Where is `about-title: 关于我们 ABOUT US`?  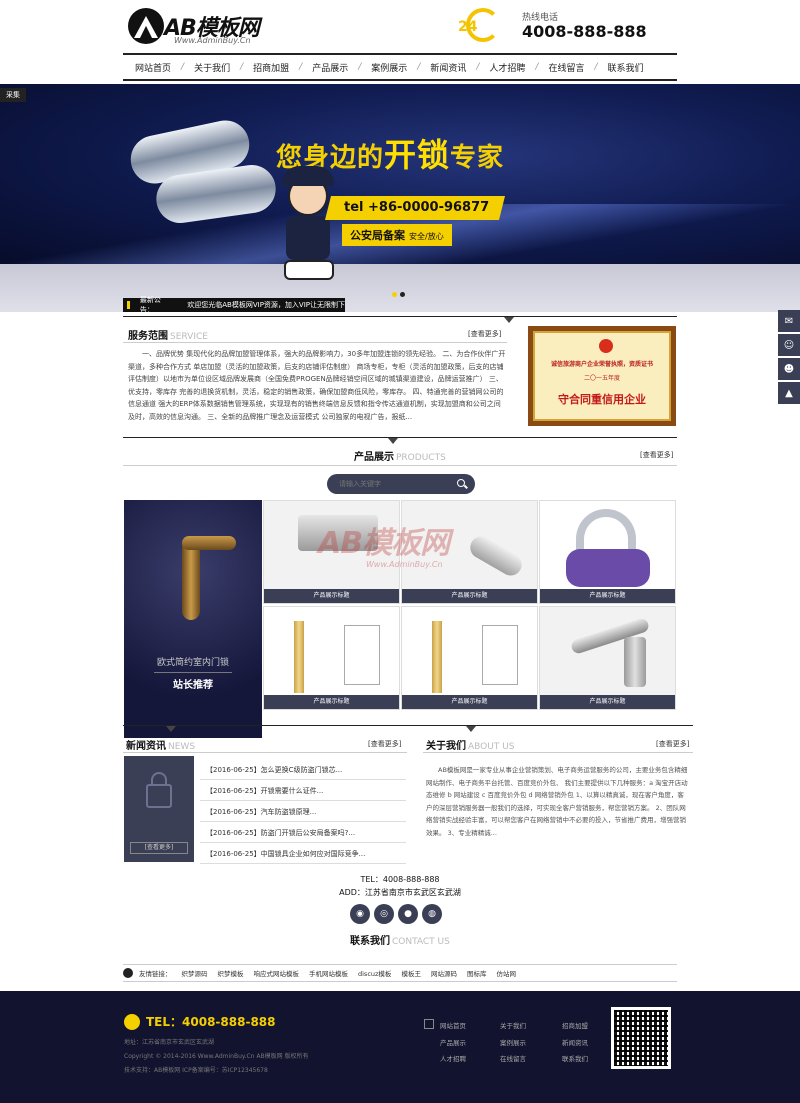 about-title: 关于我们 ABOUT US is located at coordinates (470, 746).